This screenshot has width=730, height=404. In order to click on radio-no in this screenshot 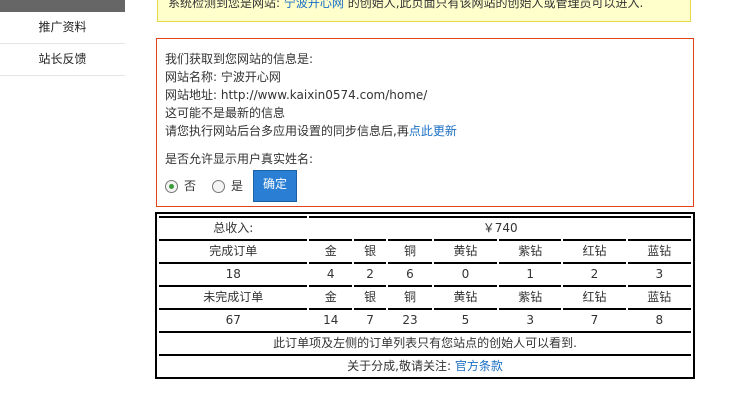, I will do `click(171, 186)`.